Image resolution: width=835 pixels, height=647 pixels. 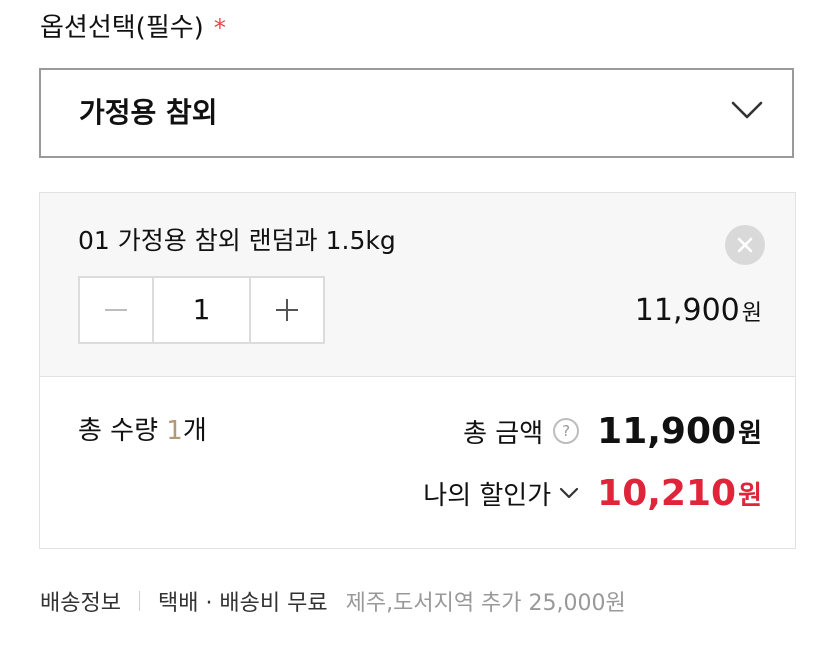 What do you see at coordinates (416, 113) in the screenshot?
I see `option-select: 가정용 참외` at bounding box center [416, 113].